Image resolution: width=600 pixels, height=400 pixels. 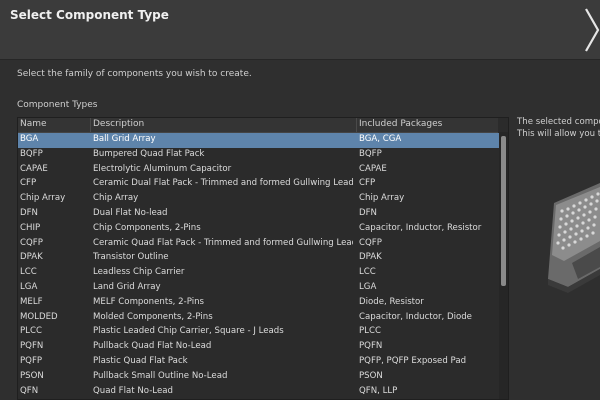 What do you see at coordinates (39, 316) in the screenshot?
I see `cell-name: MOLDED` at bounding box center [39, 316].